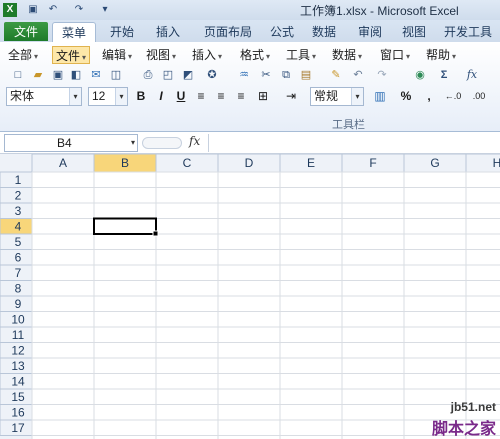 This screenshot has width=500, height=439. What do you see at coordinates (291, 96) in the screenshot?
I see `wrap-text-icon: ⇥` at bounding box center [291, 96].